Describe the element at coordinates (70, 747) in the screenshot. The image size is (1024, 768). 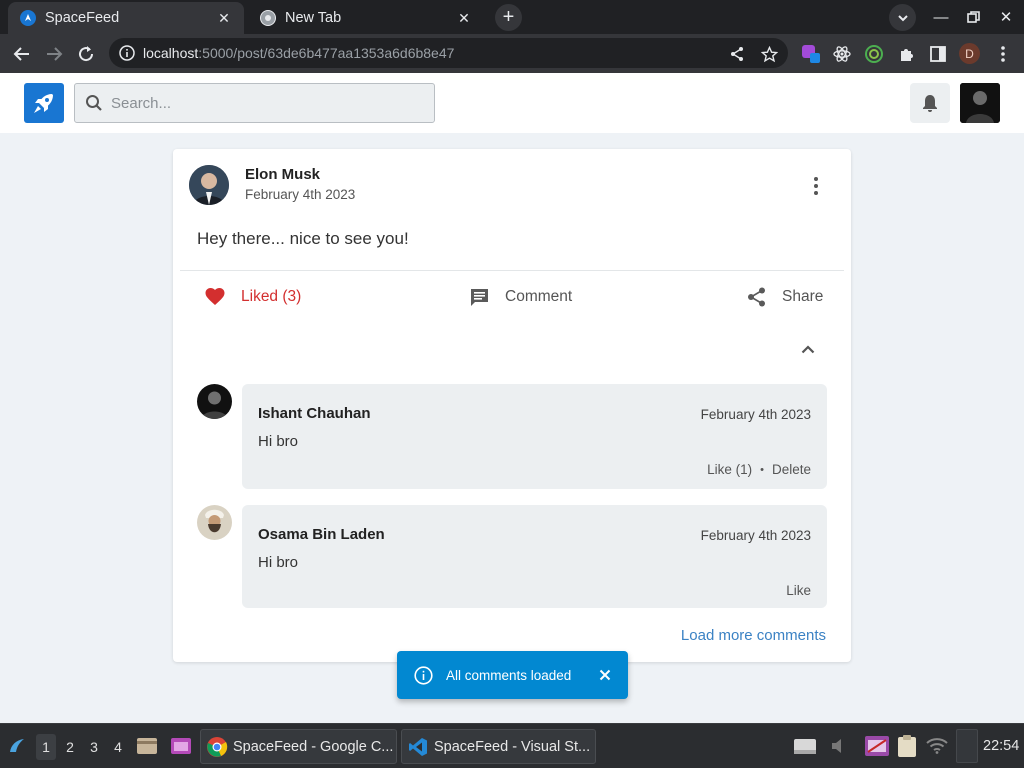
I see `workspace-2: 2` at that location.